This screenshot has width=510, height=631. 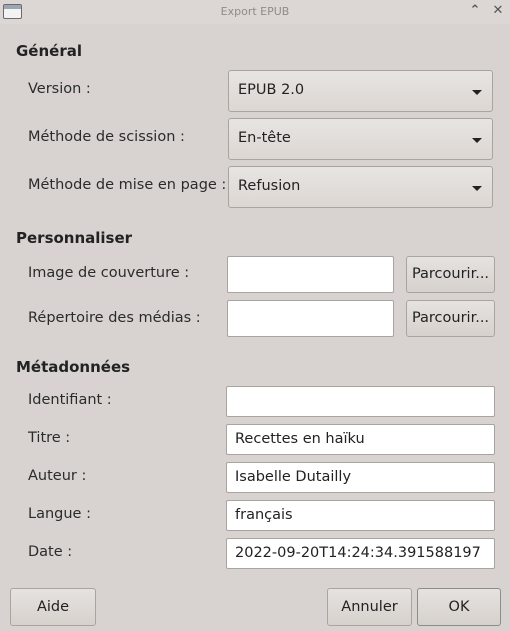 I want to click on language-label: Langue :, so click(x=59, y=514).